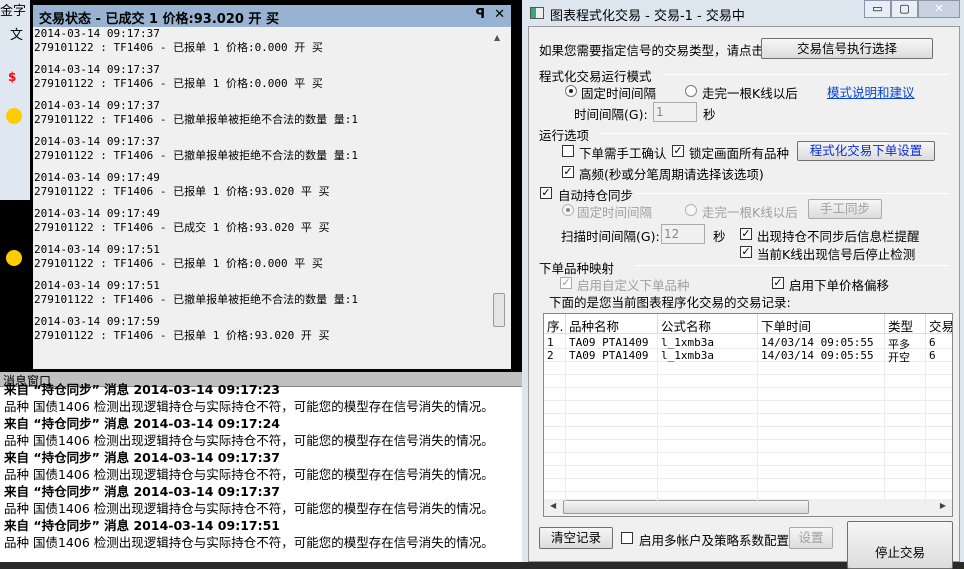 The image size is (964, 569). What do you see at coordinates (866, 151) in the screenshot?
I see `order-settings-button: 程式化交易下单设置` at bounding box center [866, 151].